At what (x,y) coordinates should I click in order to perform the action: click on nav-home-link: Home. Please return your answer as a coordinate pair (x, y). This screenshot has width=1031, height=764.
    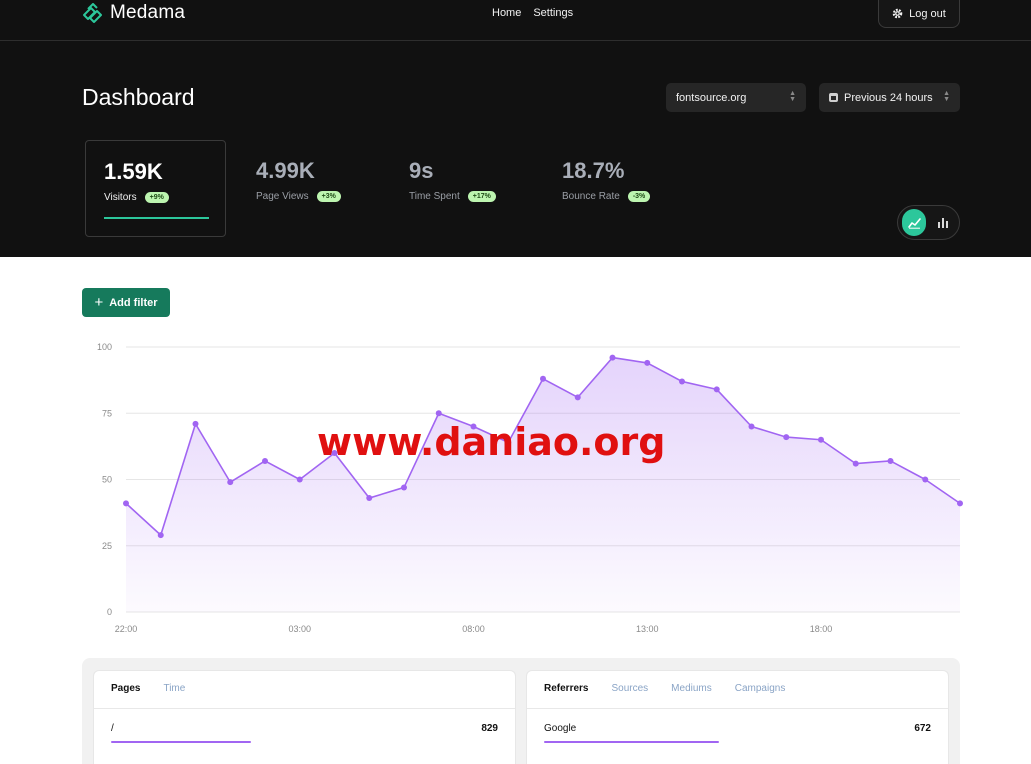
    Looking at the image, I should click on (506, 13).